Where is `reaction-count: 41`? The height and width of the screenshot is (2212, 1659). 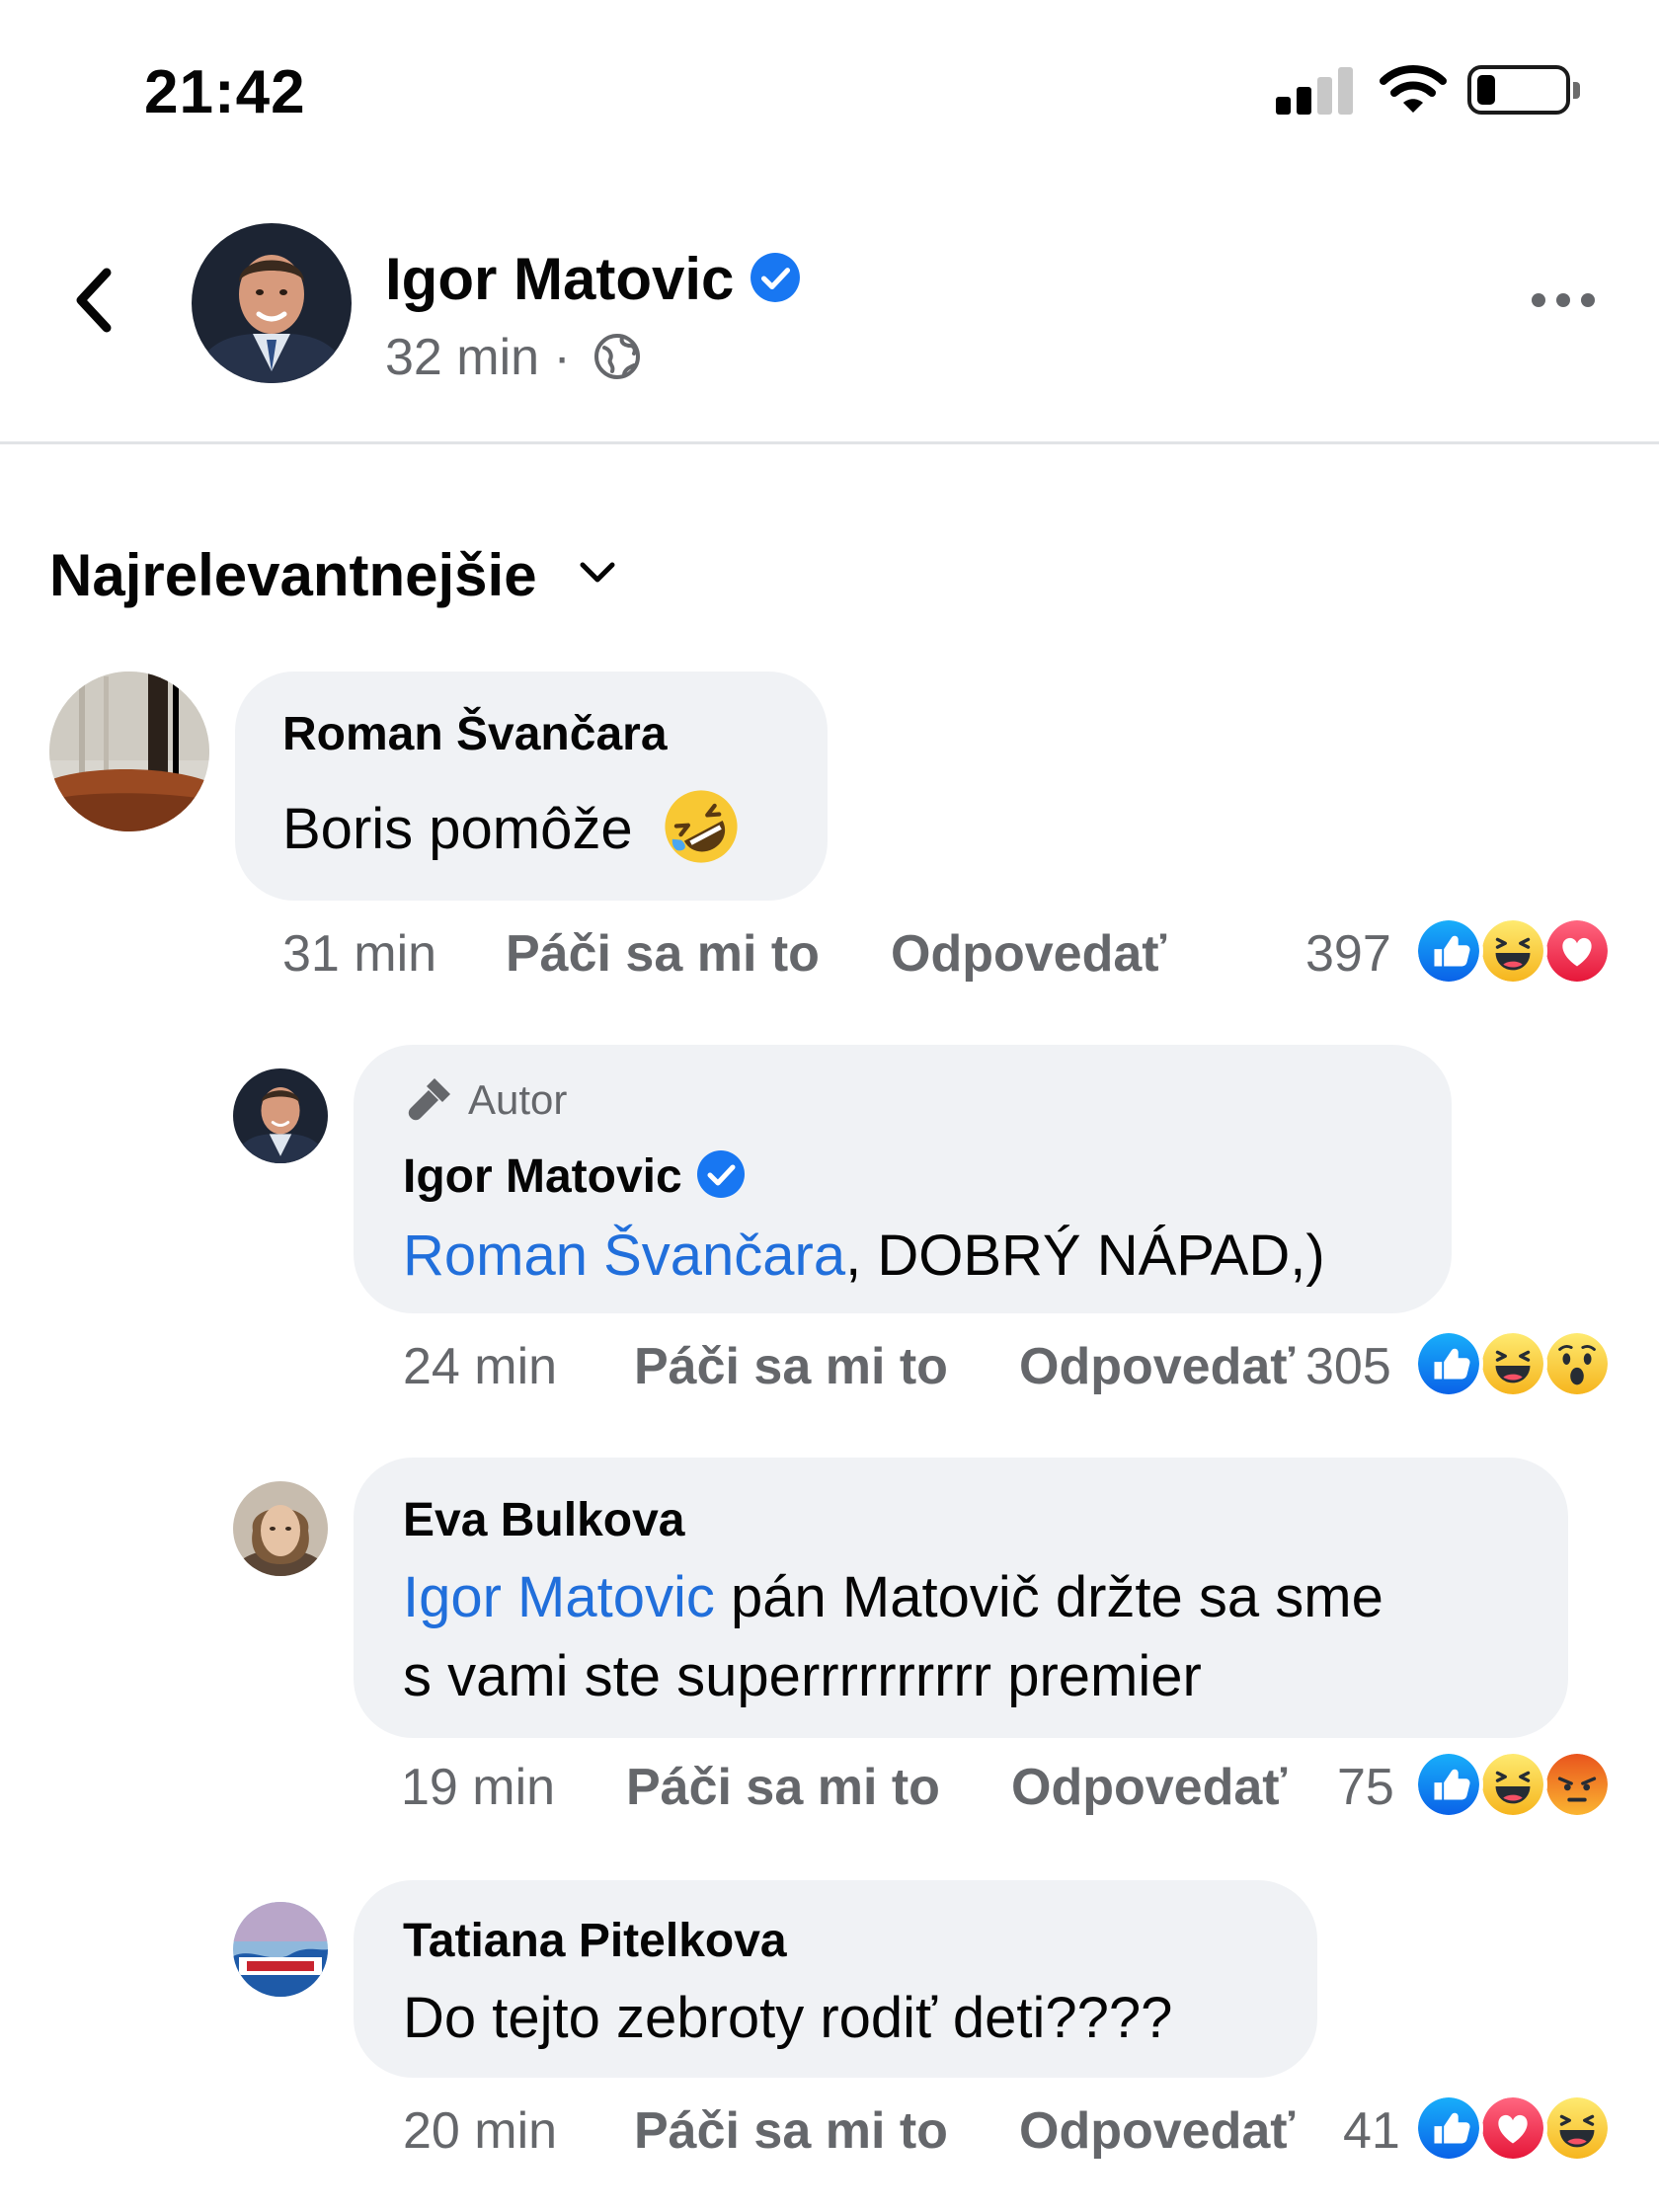
reaction-count: 41 is located at coordinates (1371, 2131).